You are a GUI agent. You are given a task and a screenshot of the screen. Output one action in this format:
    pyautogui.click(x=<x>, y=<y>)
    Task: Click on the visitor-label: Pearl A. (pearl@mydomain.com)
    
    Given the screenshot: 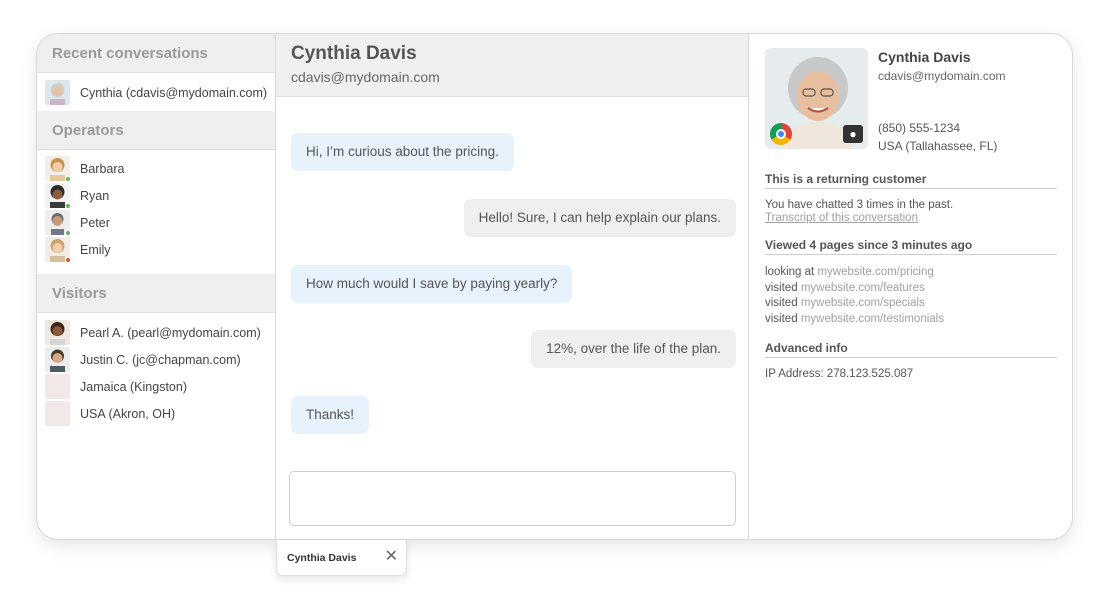 What is the action you would take?
    pyautogui.click(x=170, y=332)
    